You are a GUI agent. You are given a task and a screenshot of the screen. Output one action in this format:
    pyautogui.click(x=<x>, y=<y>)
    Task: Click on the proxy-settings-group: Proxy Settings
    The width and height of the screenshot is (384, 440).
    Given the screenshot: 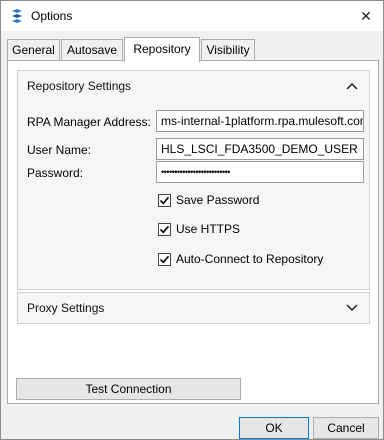 What is the action you would take?
    pyautogui.click(x=193, y=308)
    